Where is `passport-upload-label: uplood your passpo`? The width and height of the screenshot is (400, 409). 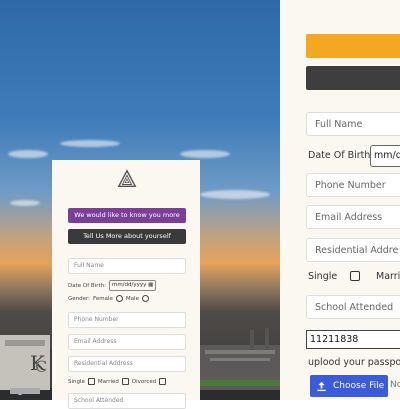
passport-upload-label: uplood your passpo is located at coordinates (354, 362).